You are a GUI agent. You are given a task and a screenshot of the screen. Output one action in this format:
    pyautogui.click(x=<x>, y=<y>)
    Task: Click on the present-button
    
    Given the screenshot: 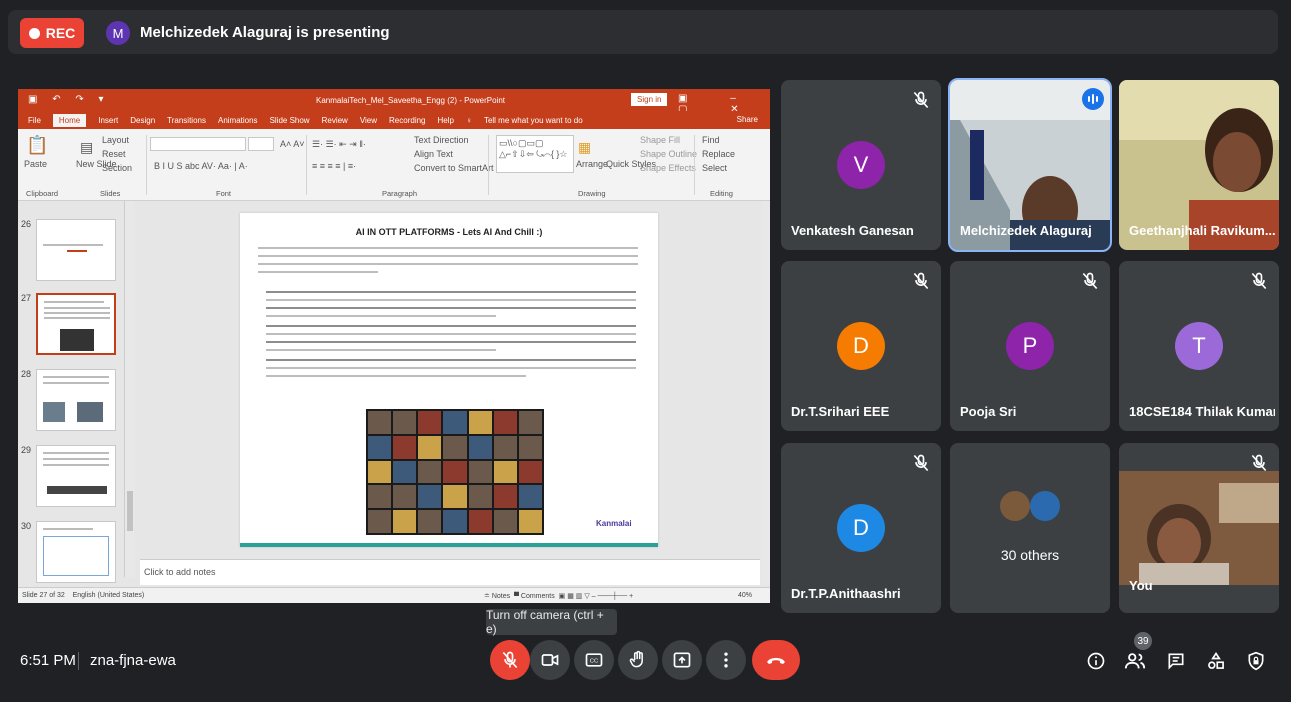 What is the action you would take?
    pyautogui.click(x=682, y=660)
    